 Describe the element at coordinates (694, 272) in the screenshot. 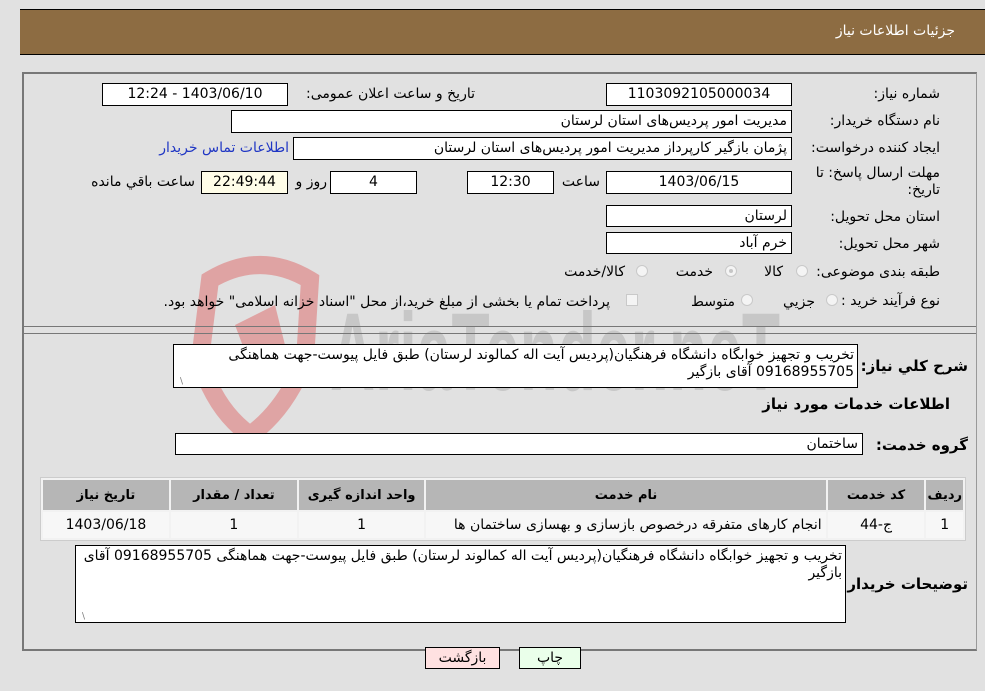

I see `category-option-service: خدمت` at that location.